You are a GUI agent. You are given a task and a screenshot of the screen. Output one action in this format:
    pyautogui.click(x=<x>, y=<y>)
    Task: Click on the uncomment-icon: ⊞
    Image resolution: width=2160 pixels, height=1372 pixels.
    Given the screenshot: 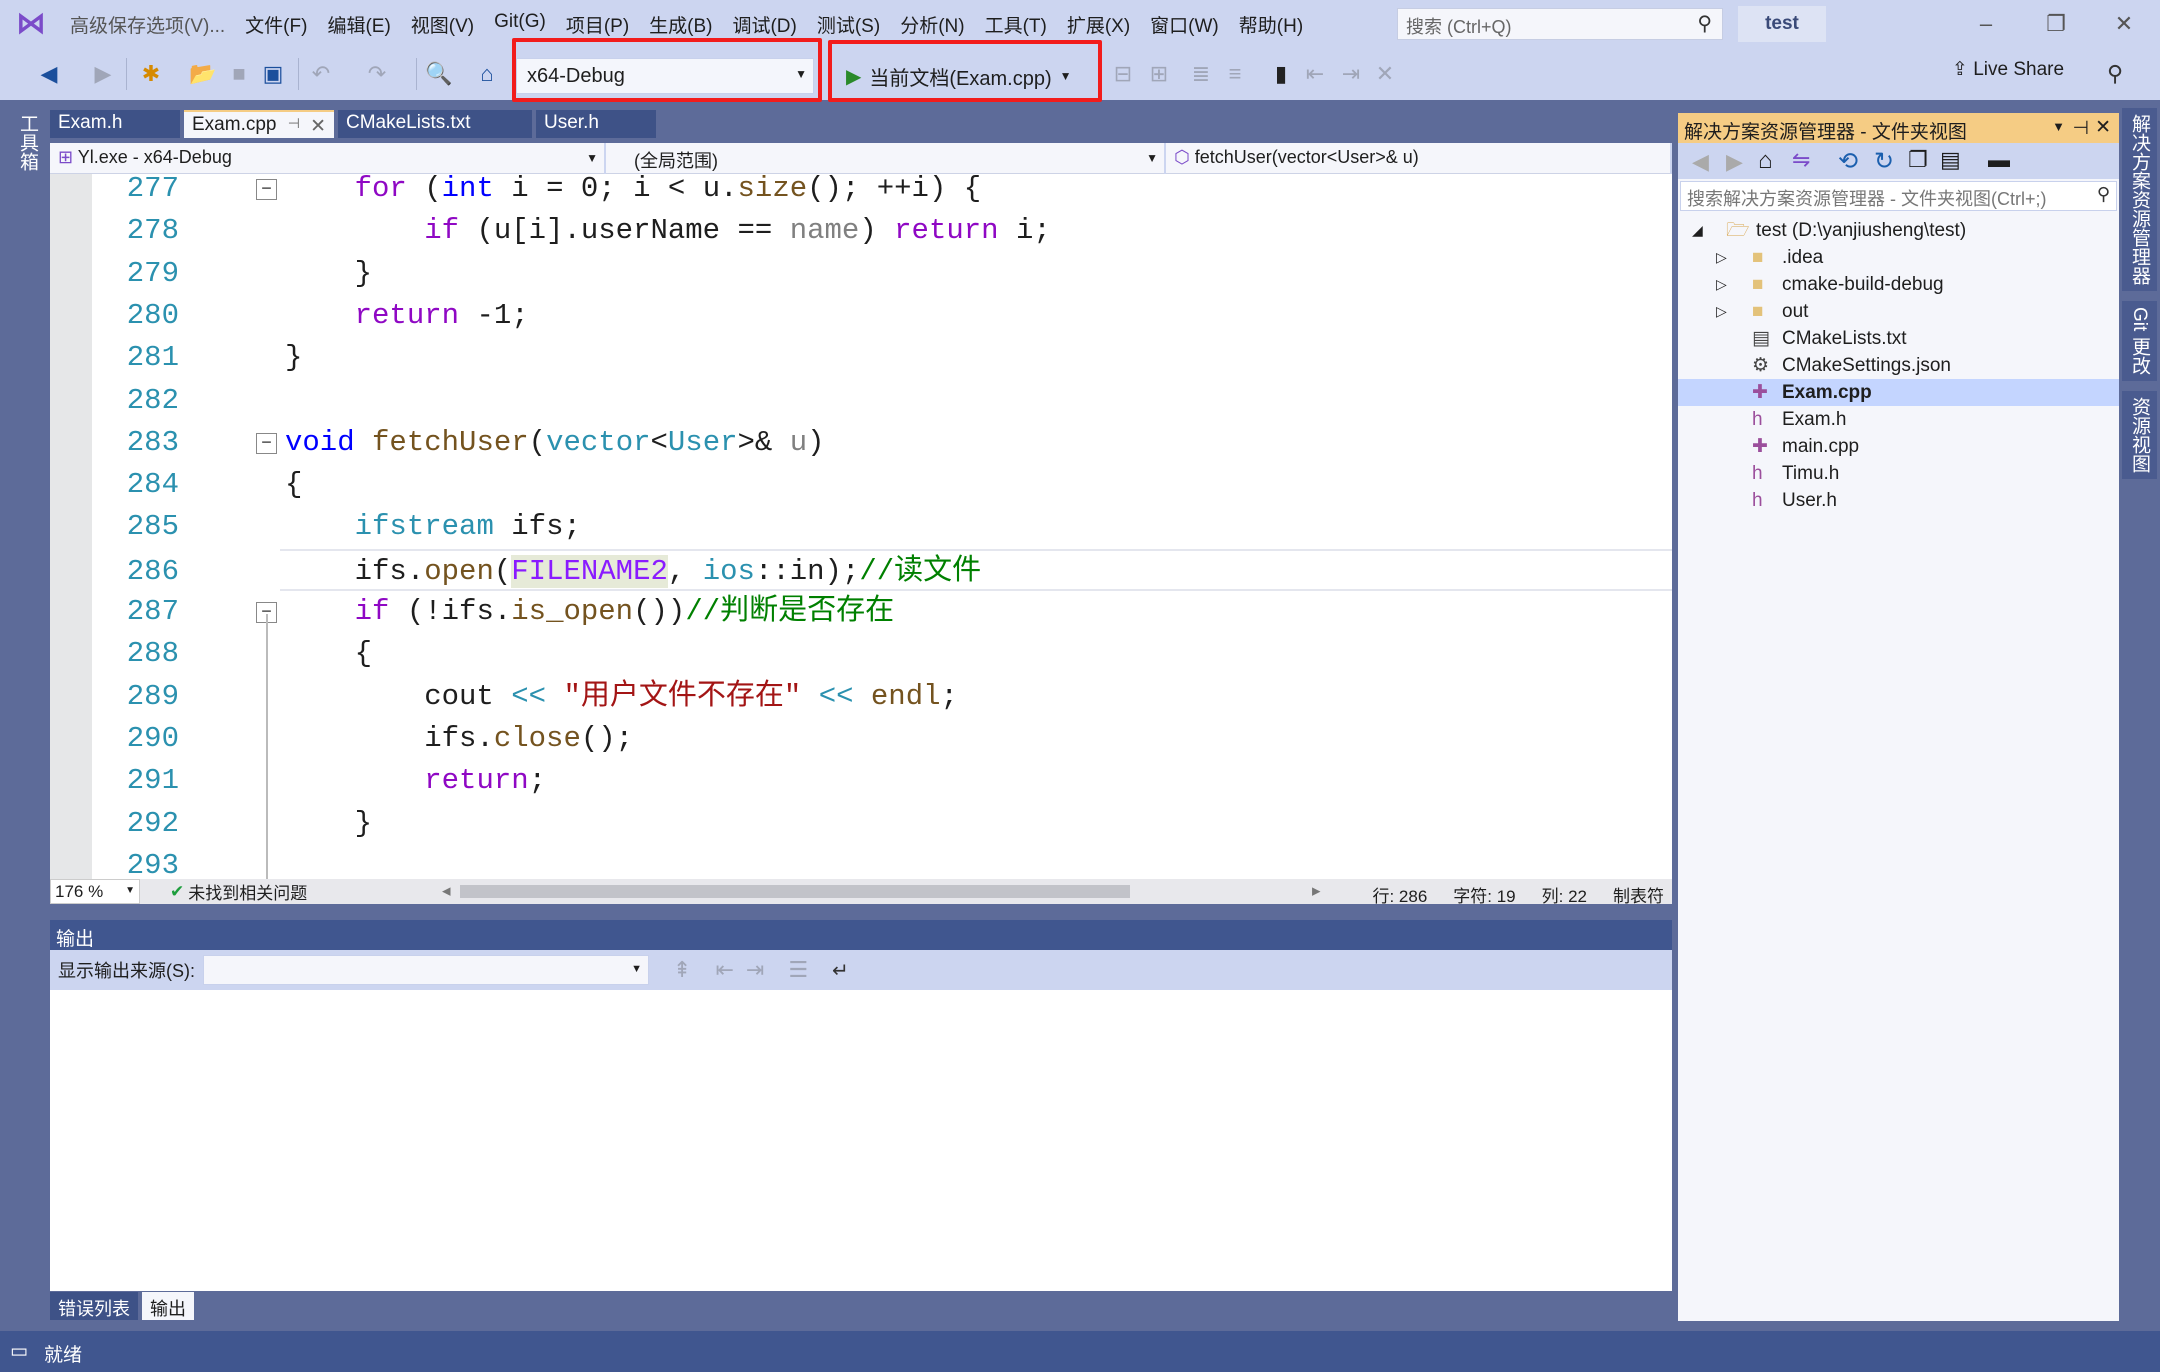 What is the action you would take?
    pyautogui.click(x=1159, y=74)
    